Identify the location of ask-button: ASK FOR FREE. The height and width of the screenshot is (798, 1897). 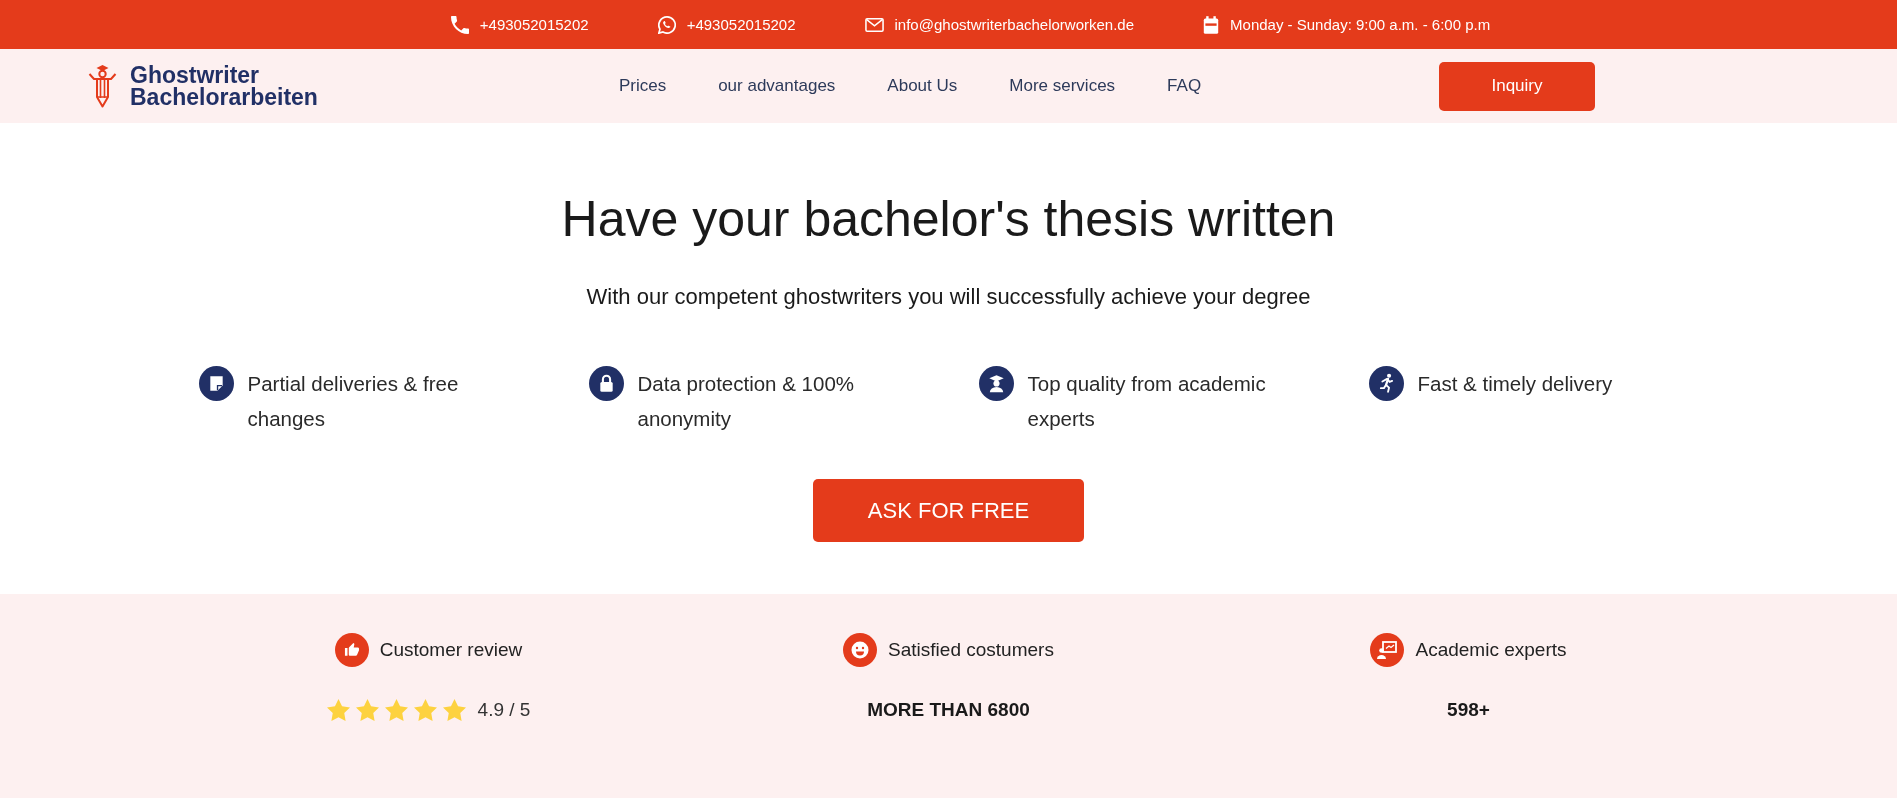
(948, 510).